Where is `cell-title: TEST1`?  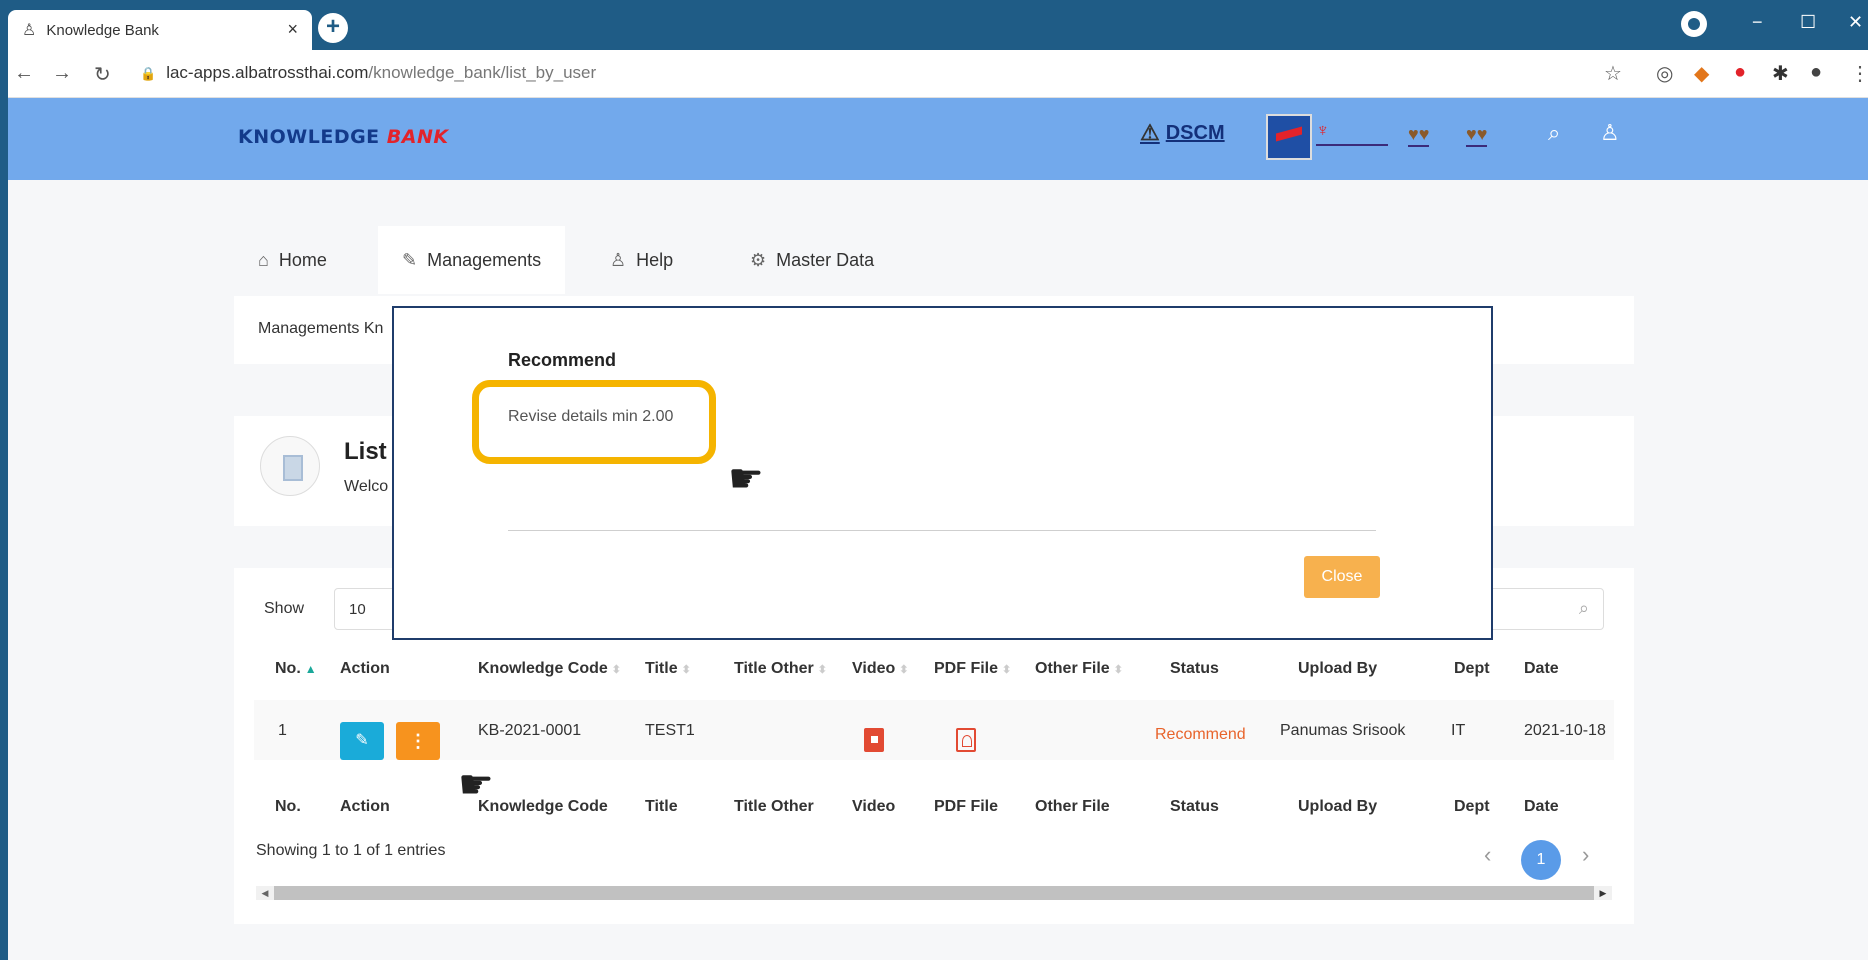
cell-title: TEST1 is located at coordinates (670, 730).